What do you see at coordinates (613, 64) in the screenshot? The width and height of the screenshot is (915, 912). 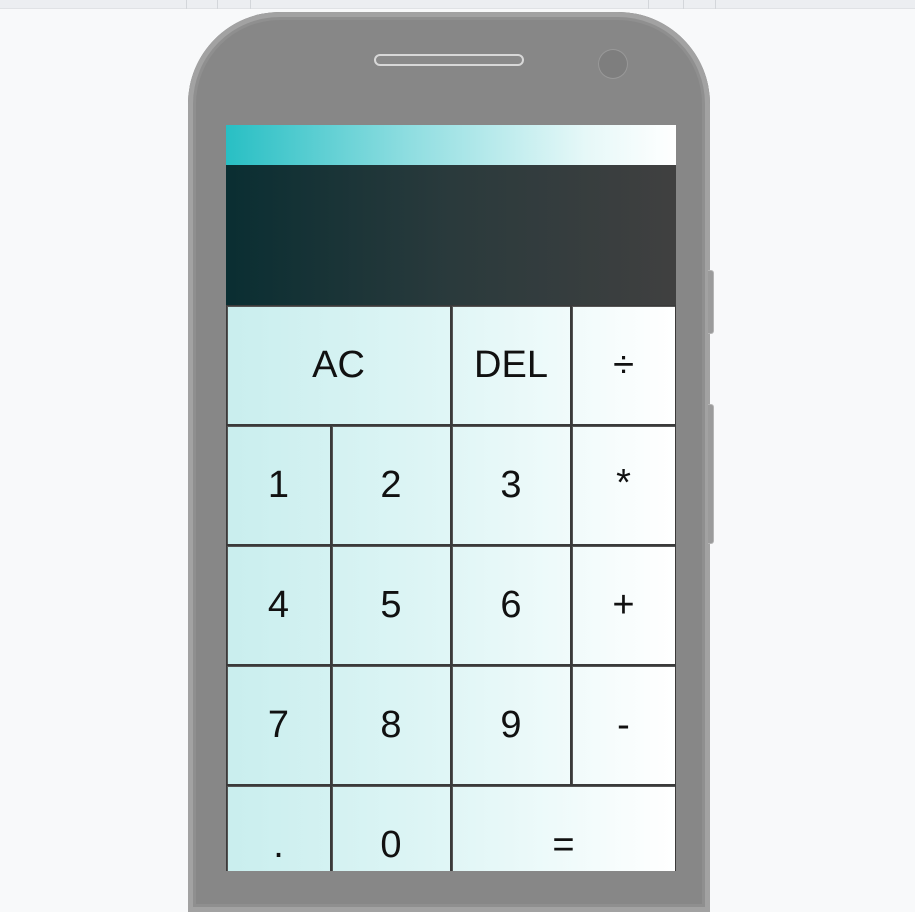 I see `front-camera-icon` at bounding box center [613, 64].